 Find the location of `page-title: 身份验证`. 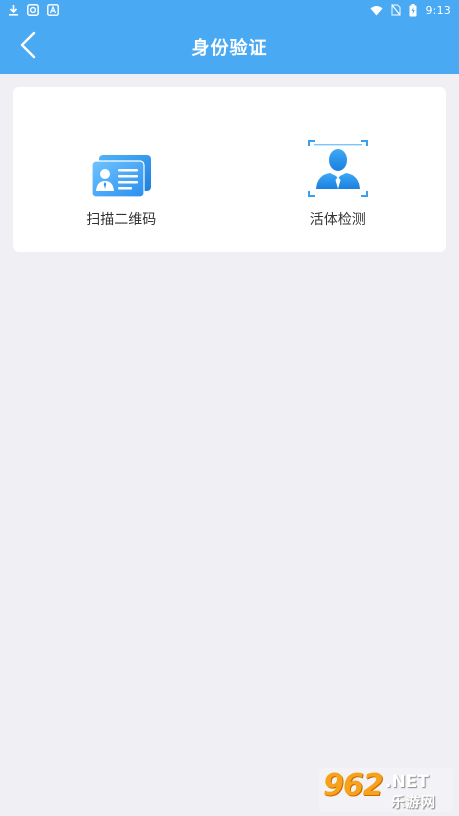

page-title: 身份验证 is located at coordinates (229, 48).